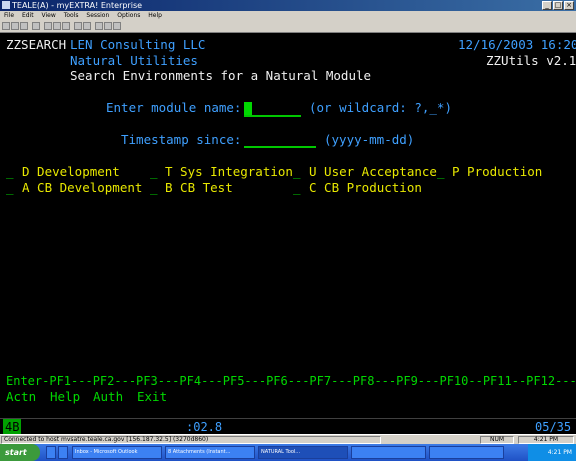  I want to click on print-icon, so click(36, 26).